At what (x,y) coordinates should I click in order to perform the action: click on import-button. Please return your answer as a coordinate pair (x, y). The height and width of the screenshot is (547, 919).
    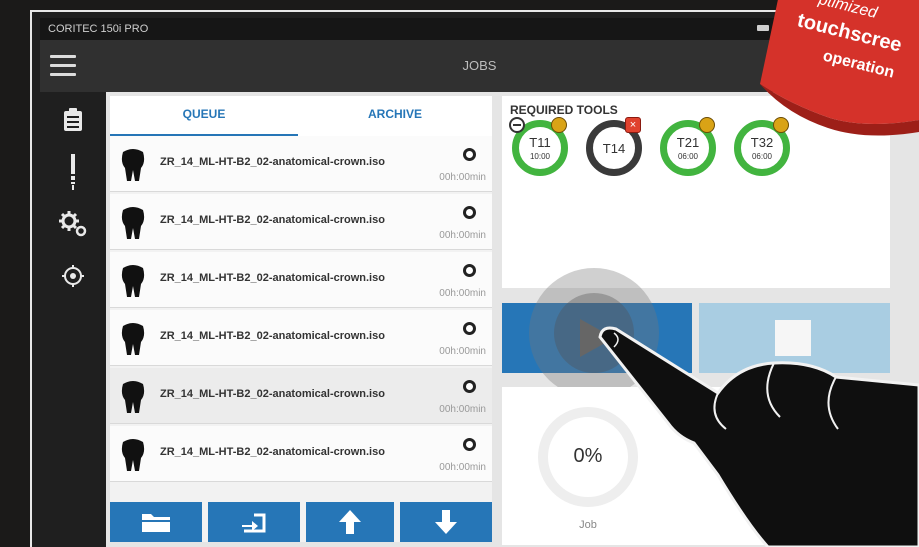
    Looking at the image, I should click on (254, 522).